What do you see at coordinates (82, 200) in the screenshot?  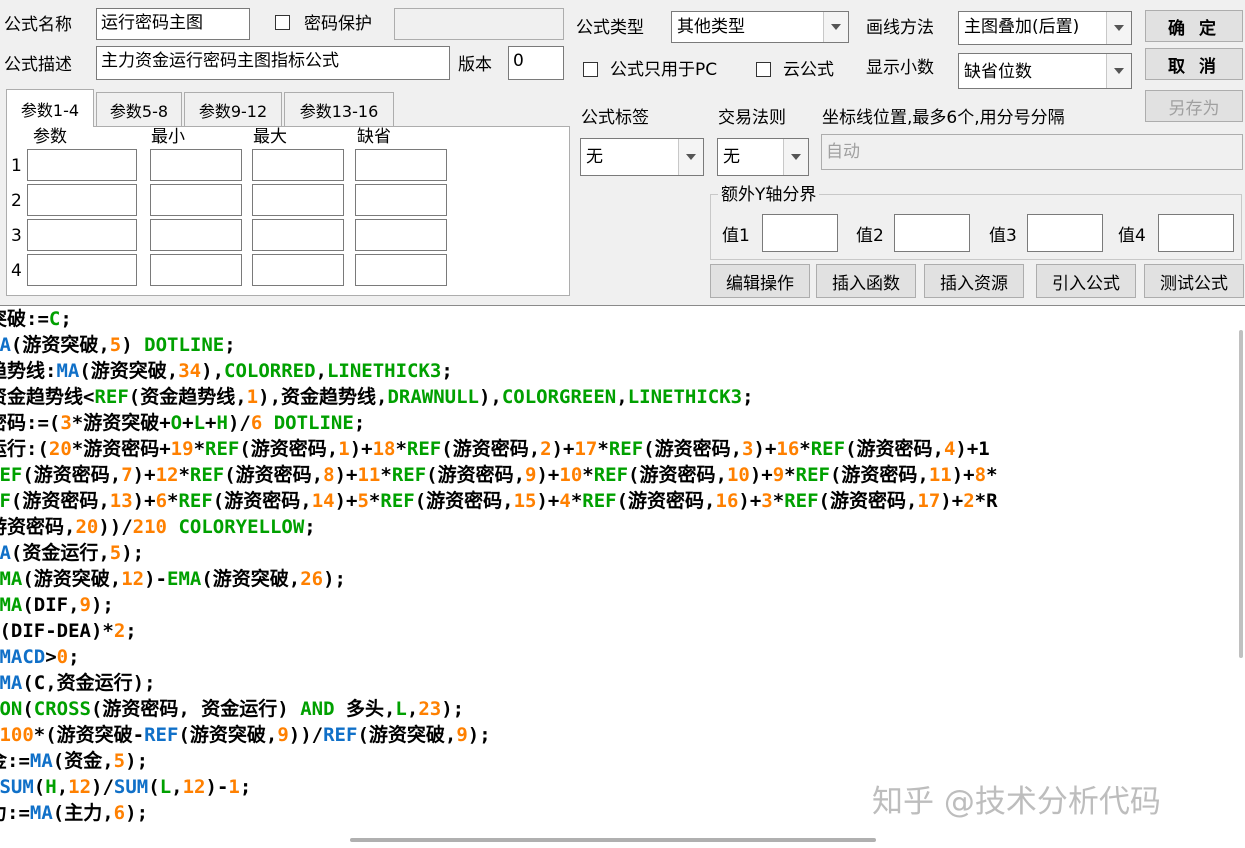 I see `param-2-name-input` at bounding box center [82, 200].